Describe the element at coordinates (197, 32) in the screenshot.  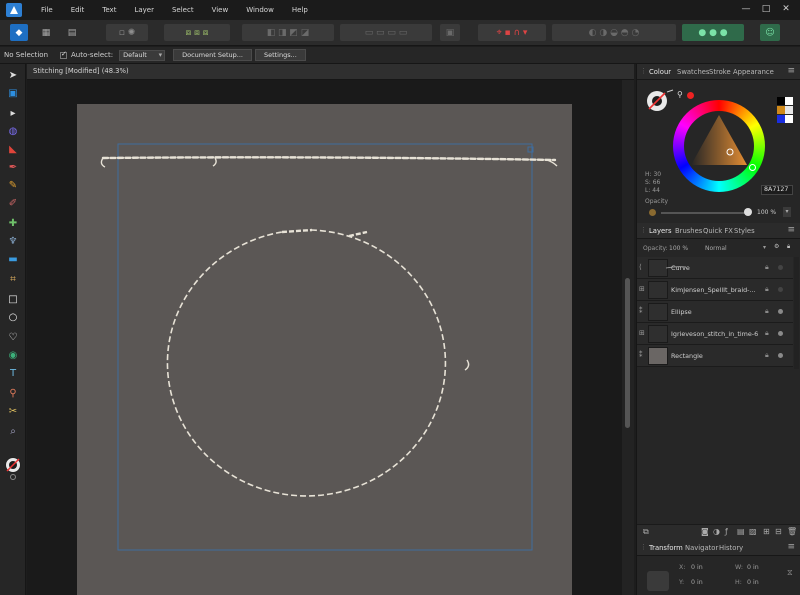
I see `snapping-group-icon: ⧈ ⧈ ⧈` at that location.